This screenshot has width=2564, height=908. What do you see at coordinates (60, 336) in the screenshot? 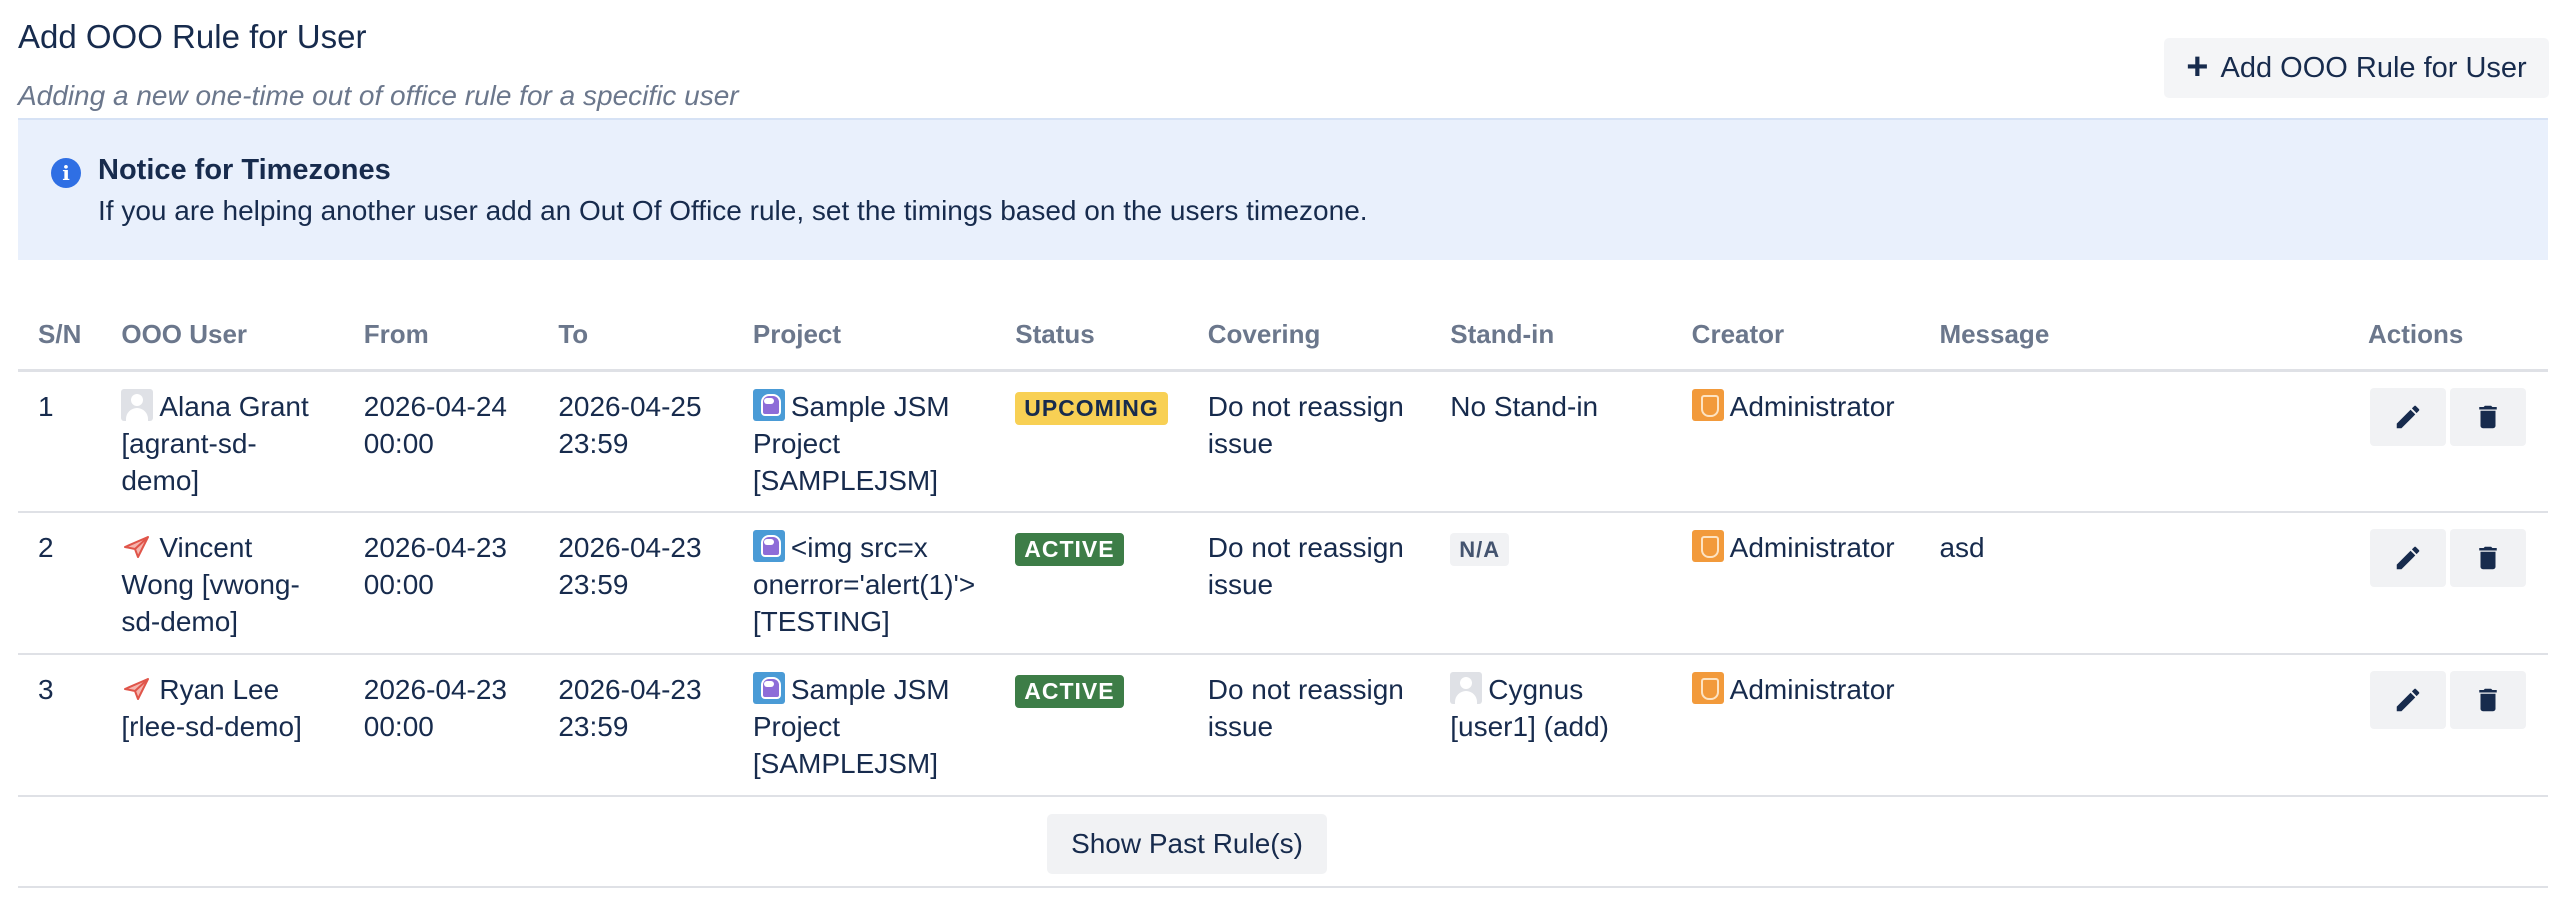
I see `column-header-sn: S/N` at bounding box center [60, 336].